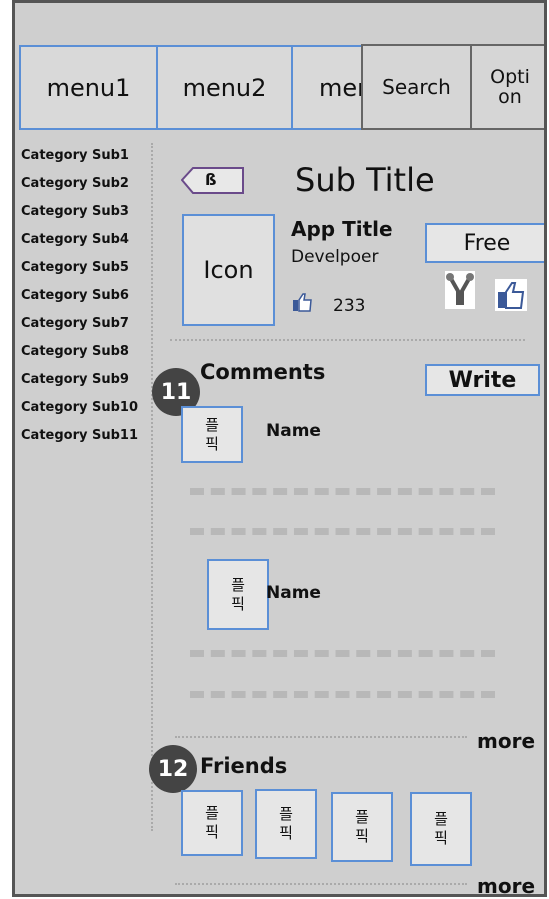 Image resolution: width=549 pixels, height=899 pixels. What do you see at coordinates (506, 884) in the screenshot?
I see `friends-more-link: more` at bounding box center [506, 884].